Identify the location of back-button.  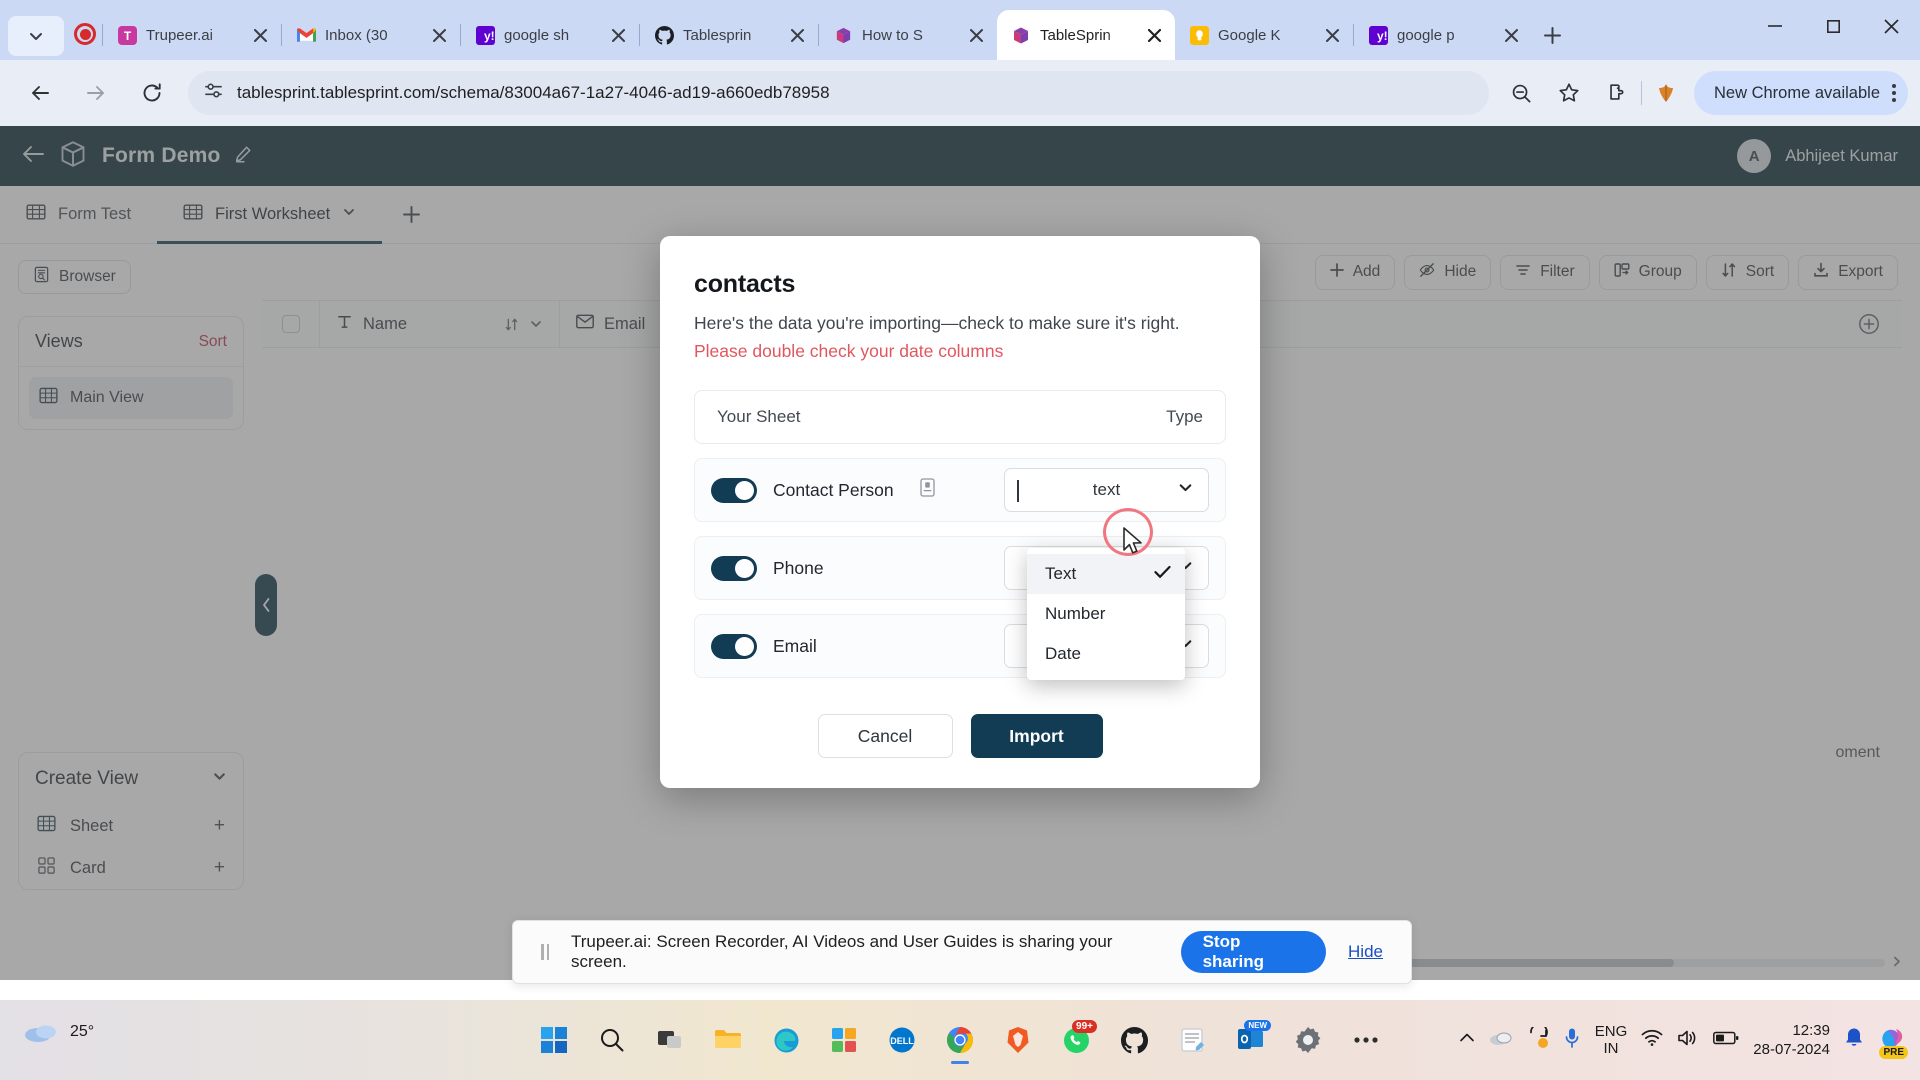
(40, 93).